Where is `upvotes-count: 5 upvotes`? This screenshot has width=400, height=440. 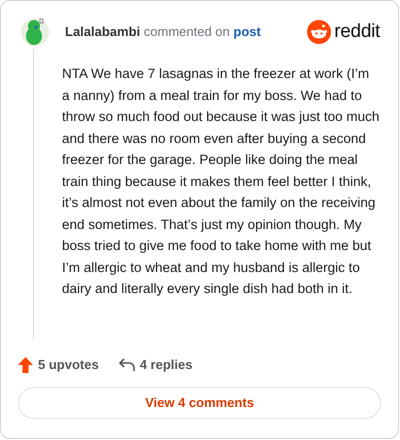
upvotes-count: 5 upvotes is located at coordinates (68, 365).